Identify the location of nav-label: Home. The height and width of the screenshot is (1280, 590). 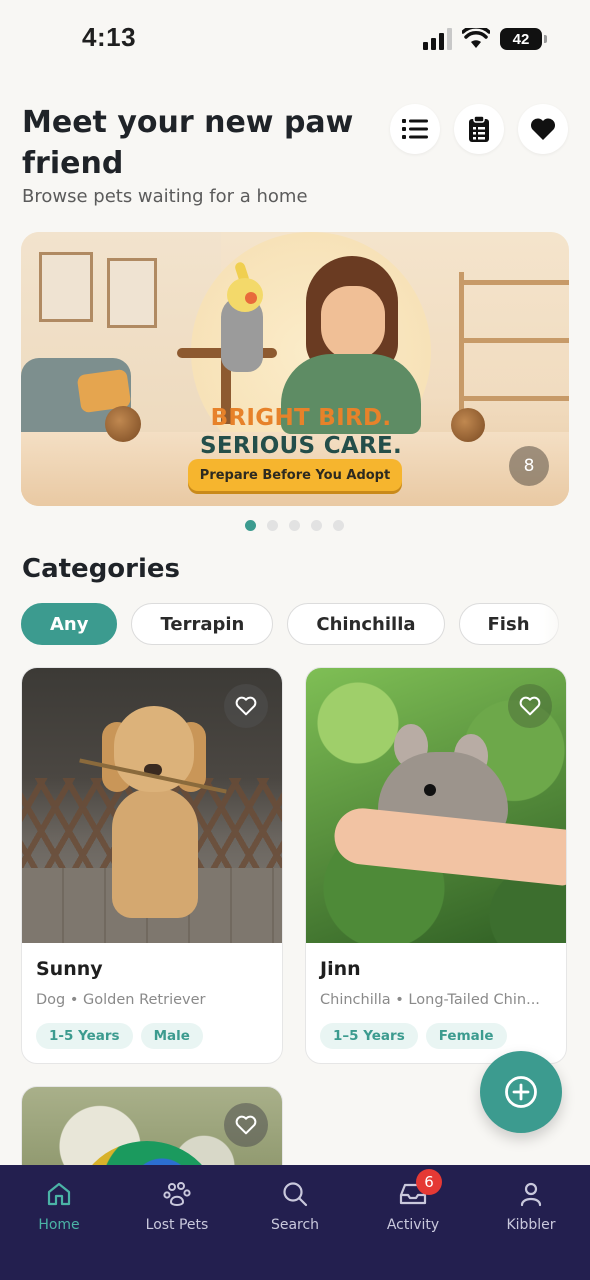
(59, 1225).